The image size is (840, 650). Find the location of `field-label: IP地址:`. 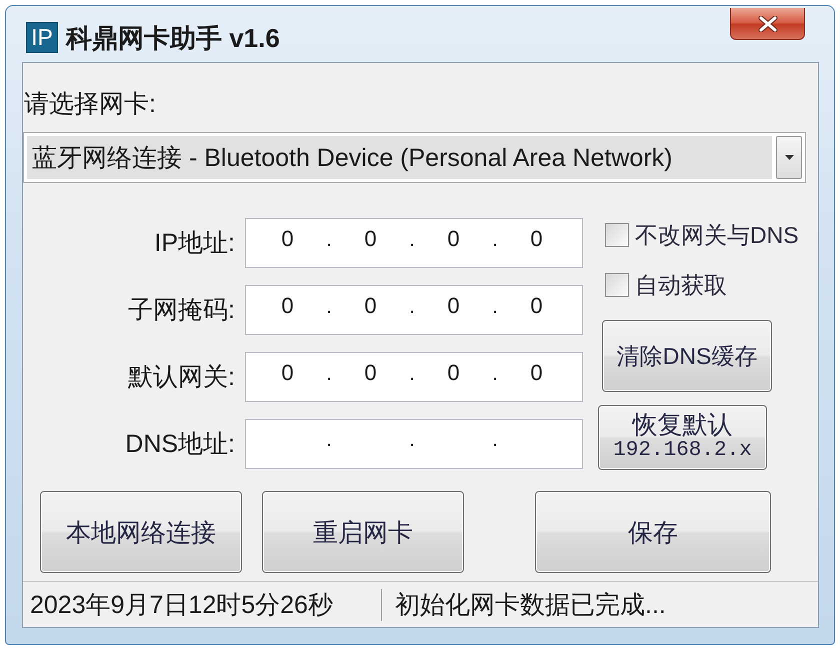

field-label: IP地址: is located at coordinates (194, 243).